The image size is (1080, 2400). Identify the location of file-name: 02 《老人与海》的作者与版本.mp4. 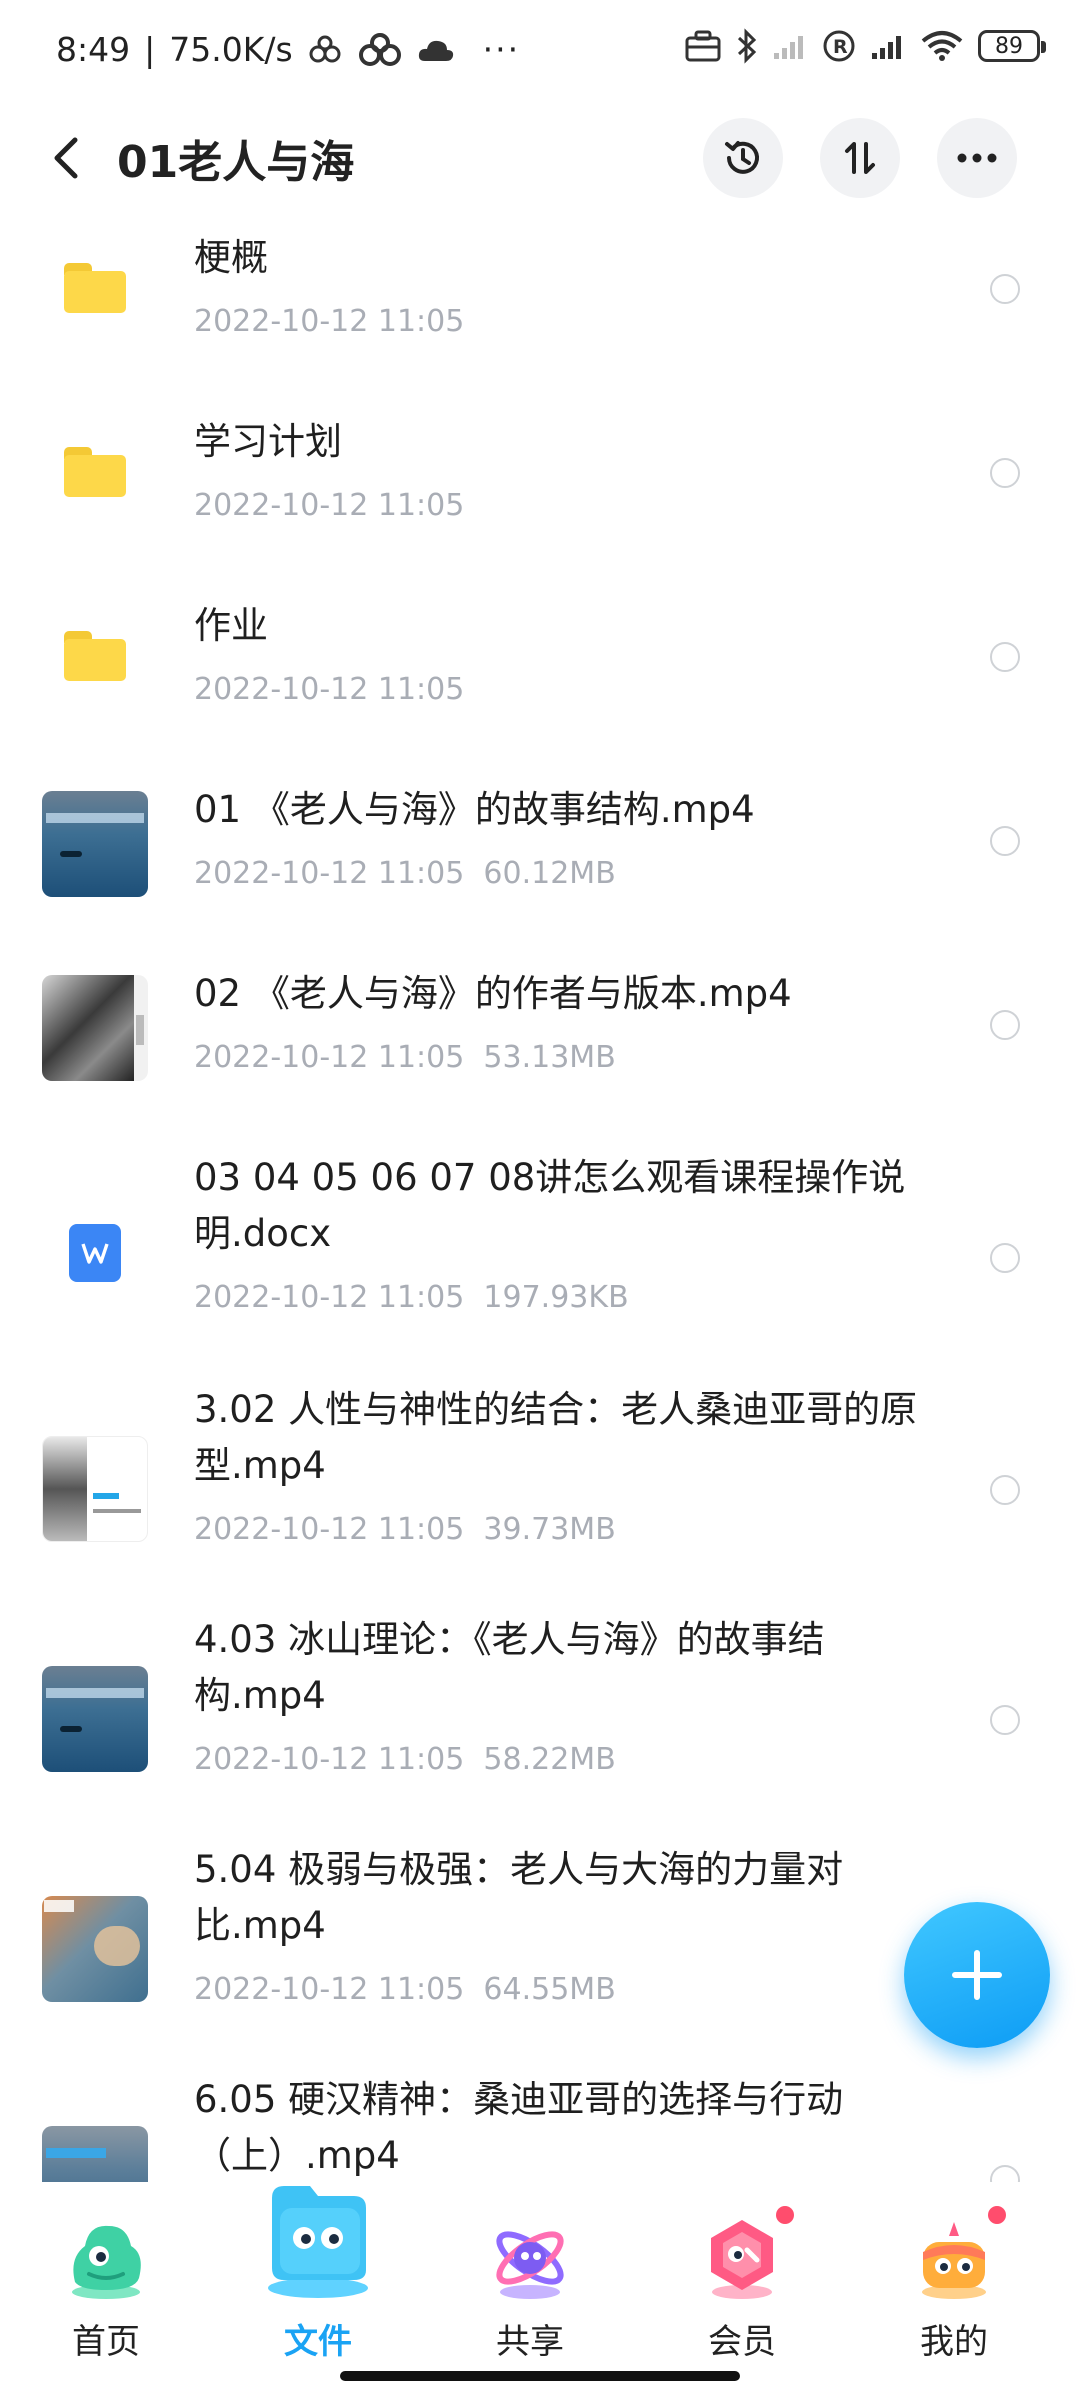
(493, 993).